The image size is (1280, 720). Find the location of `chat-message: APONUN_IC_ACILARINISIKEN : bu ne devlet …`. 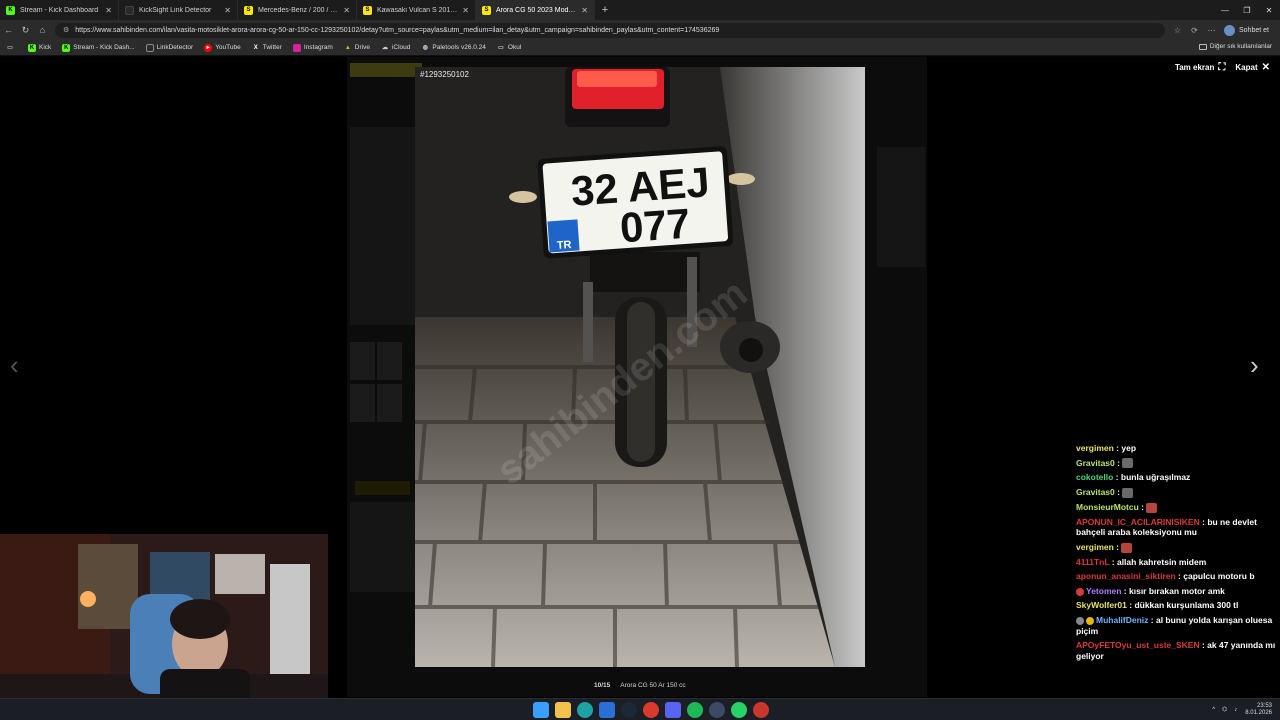

chat-message: APONUN_IC_ACILARINISIKEN : bu ne devlet … is located at coordinates (1166, 527).